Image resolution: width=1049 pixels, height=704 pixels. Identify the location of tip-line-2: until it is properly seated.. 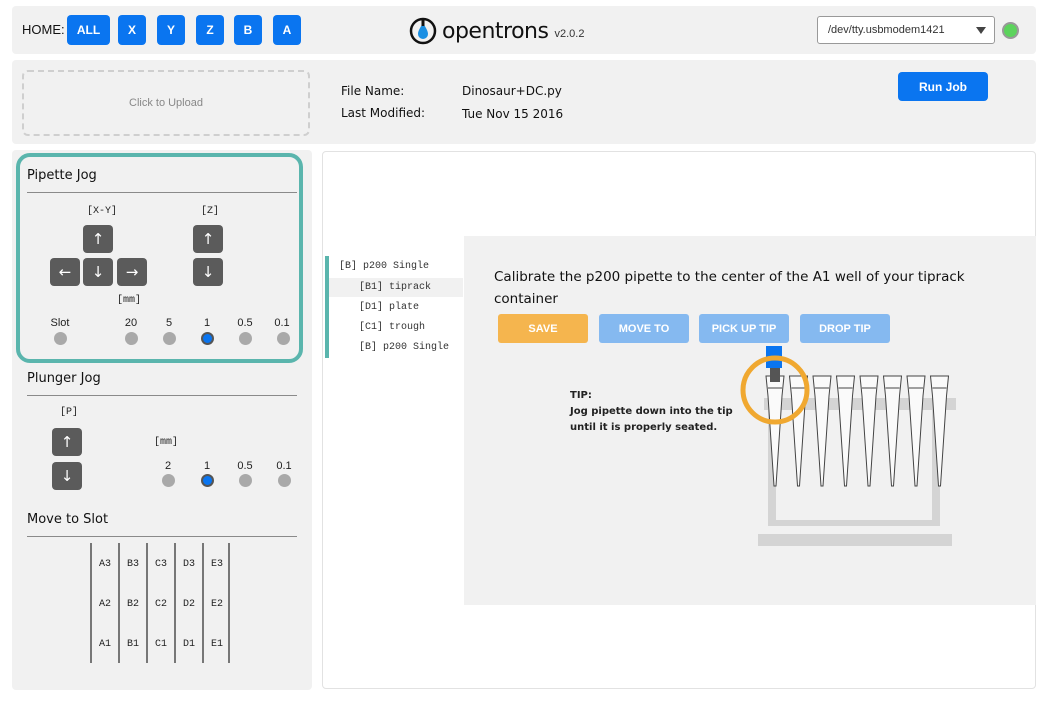
(644, 427).